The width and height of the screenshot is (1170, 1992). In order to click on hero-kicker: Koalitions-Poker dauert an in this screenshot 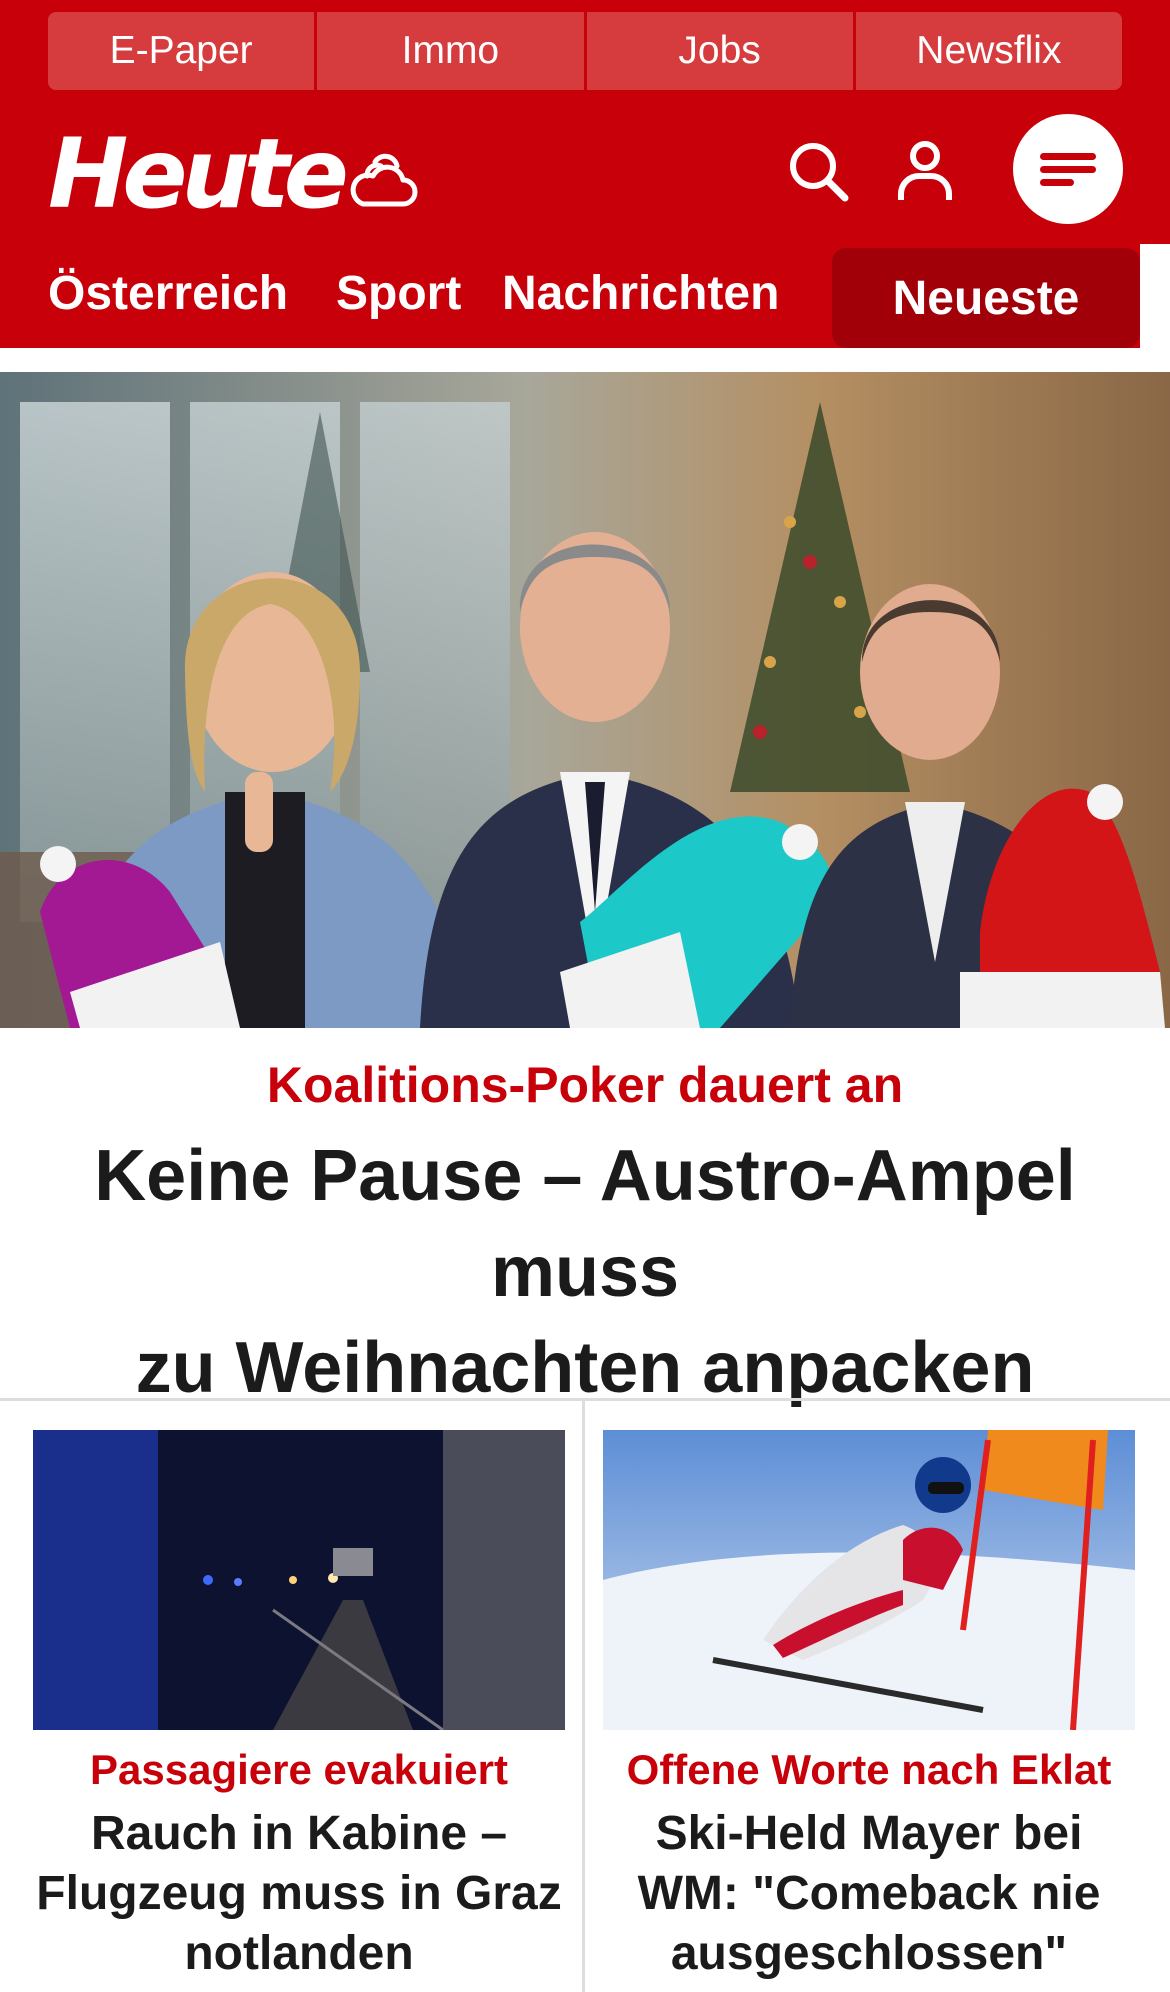, I will do `click(585, 1085)`.